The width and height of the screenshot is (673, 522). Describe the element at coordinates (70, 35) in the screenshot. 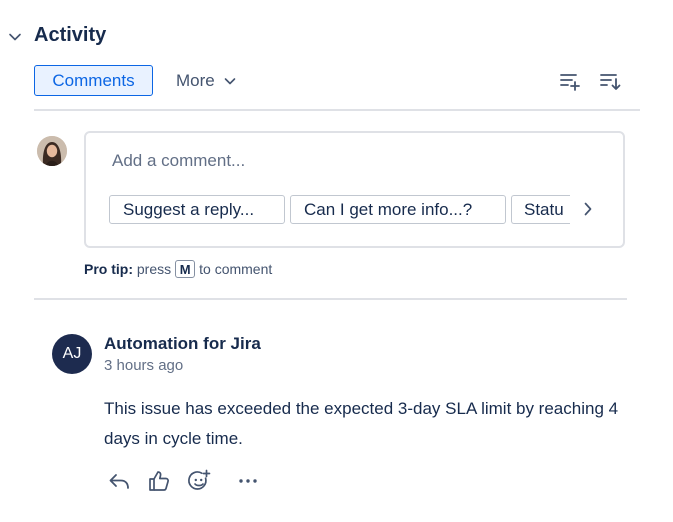

I see `activity-title: Activity` at that location.